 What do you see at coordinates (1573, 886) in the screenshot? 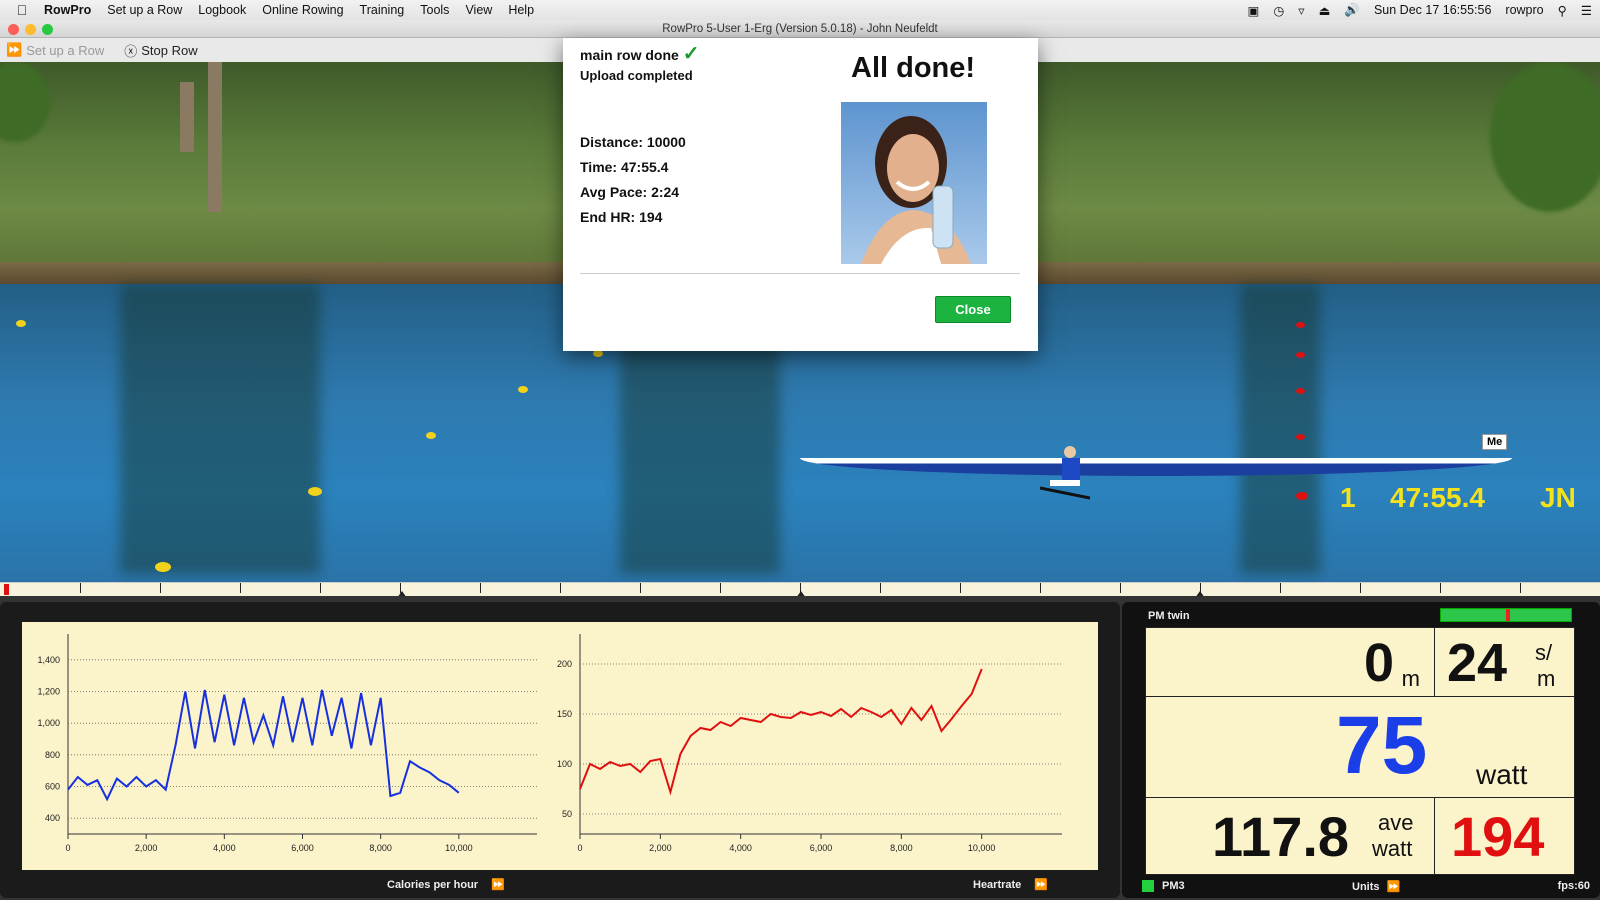
I see `fps-readout: fps:60` at bounding box center [1573, 886].